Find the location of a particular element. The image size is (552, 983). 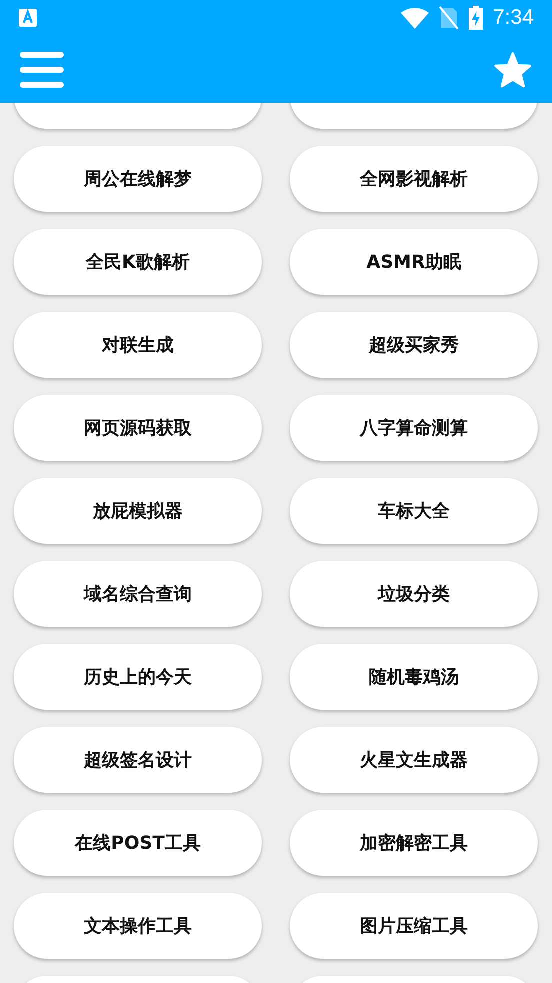

tool-button: ASMR助眠 is located at coordinates (414, 262).